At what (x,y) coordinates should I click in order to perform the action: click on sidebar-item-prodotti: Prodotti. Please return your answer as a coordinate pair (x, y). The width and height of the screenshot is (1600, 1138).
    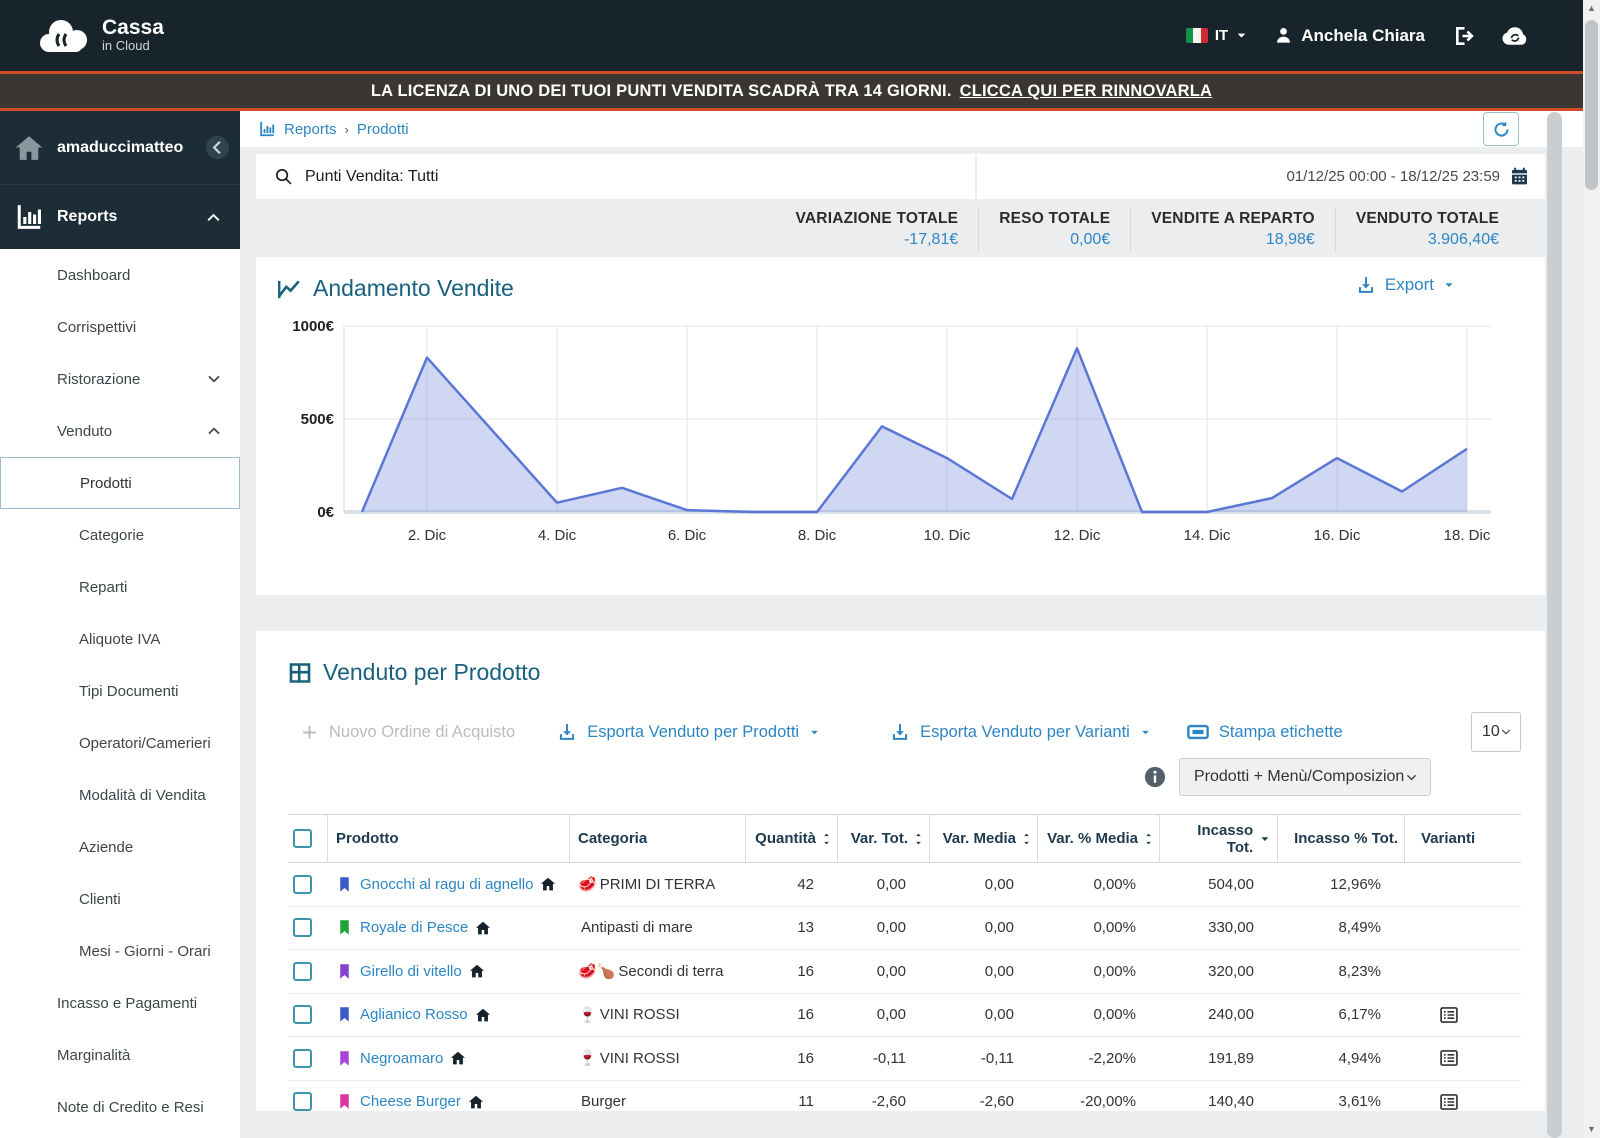
    Looking at the image, I should click on (120, 483).